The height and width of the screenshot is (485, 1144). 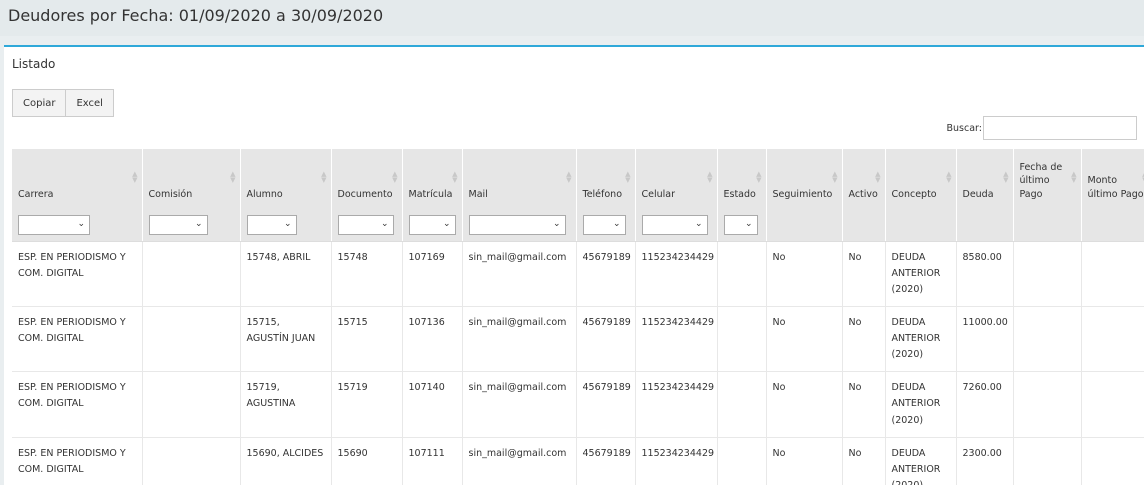 What do you see at coordinates (921, 179) in the screenshot?
I see `column-header: Concepto ▲ ▼` at bounding box center [921, 179].